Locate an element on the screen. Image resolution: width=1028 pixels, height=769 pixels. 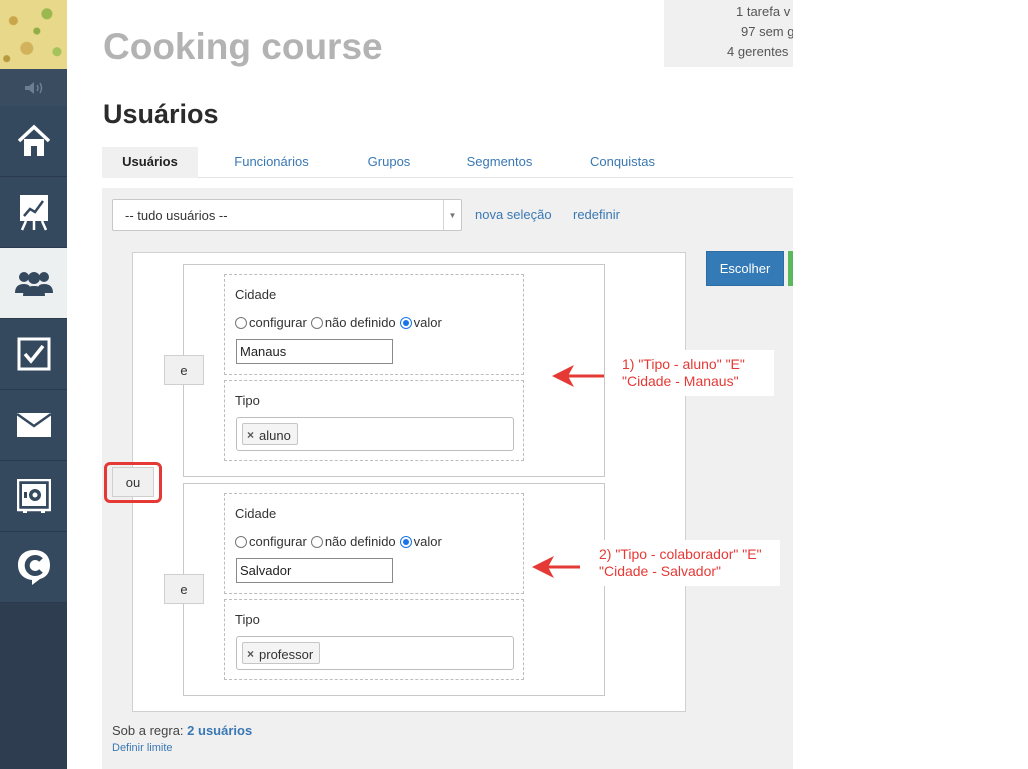
tab-usuarios: Usuários is located at coordinates (150, 162).